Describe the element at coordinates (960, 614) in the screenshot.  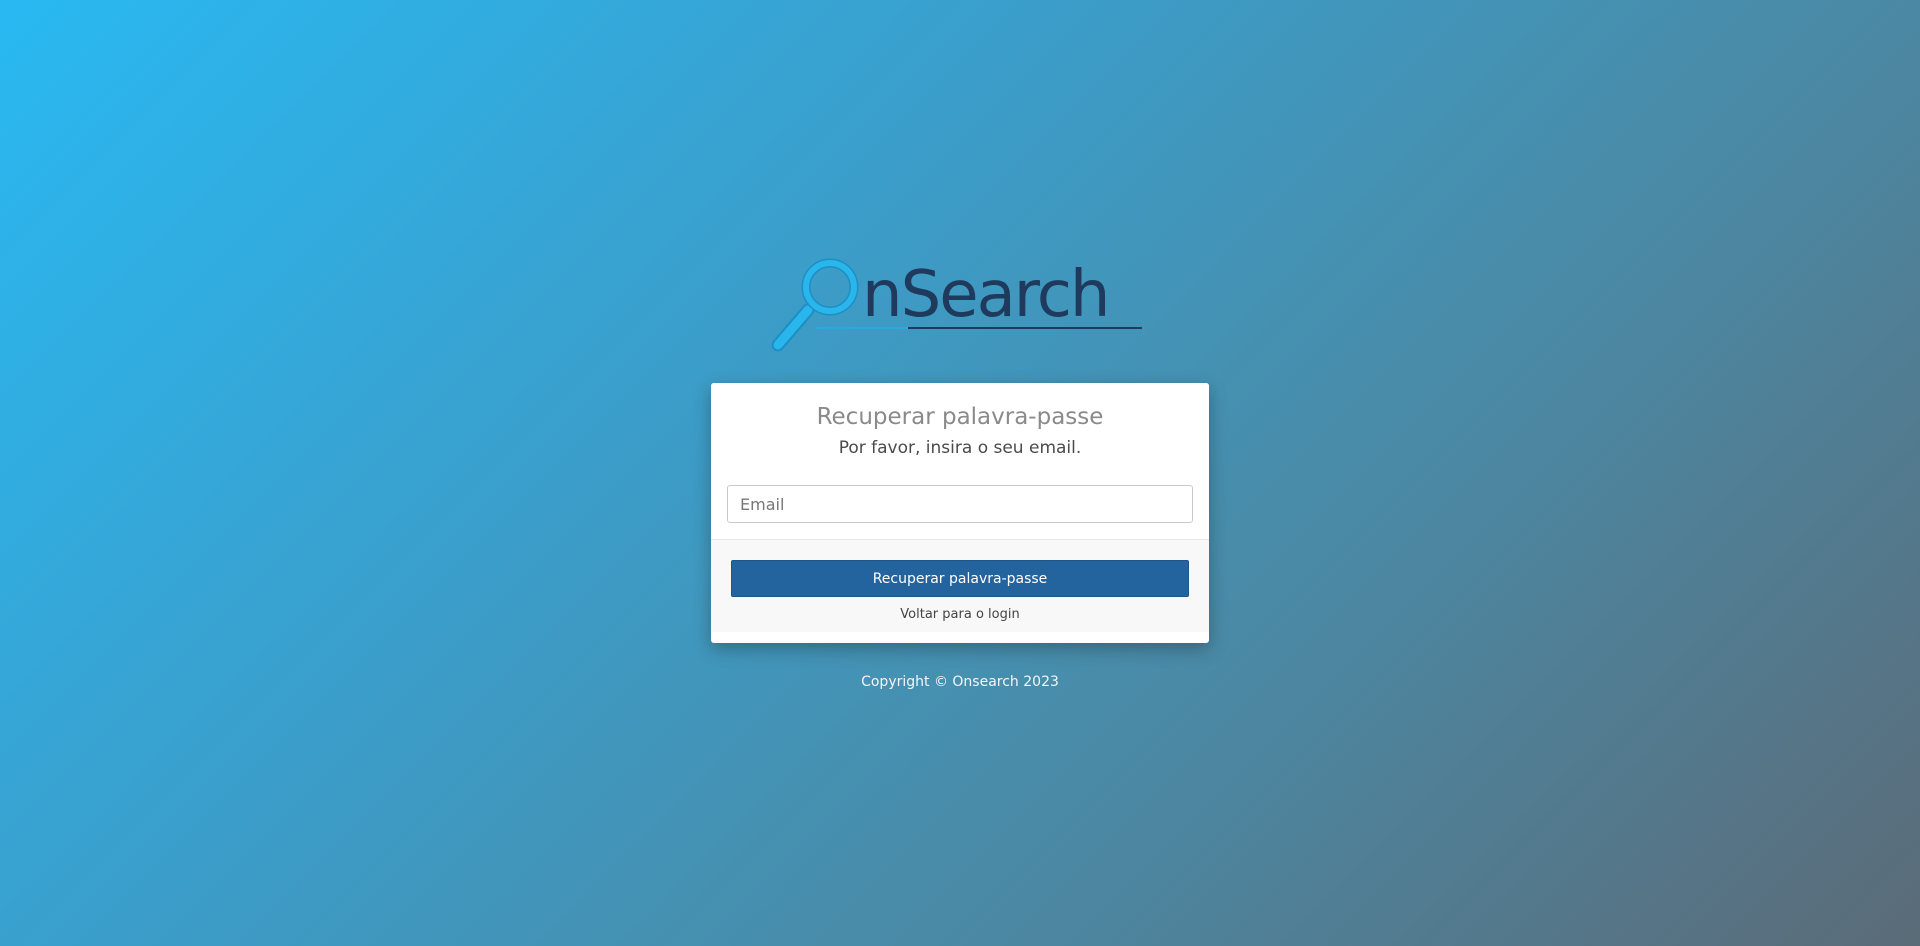
I see `back-to-login-link: Voltar para o login` at that location.